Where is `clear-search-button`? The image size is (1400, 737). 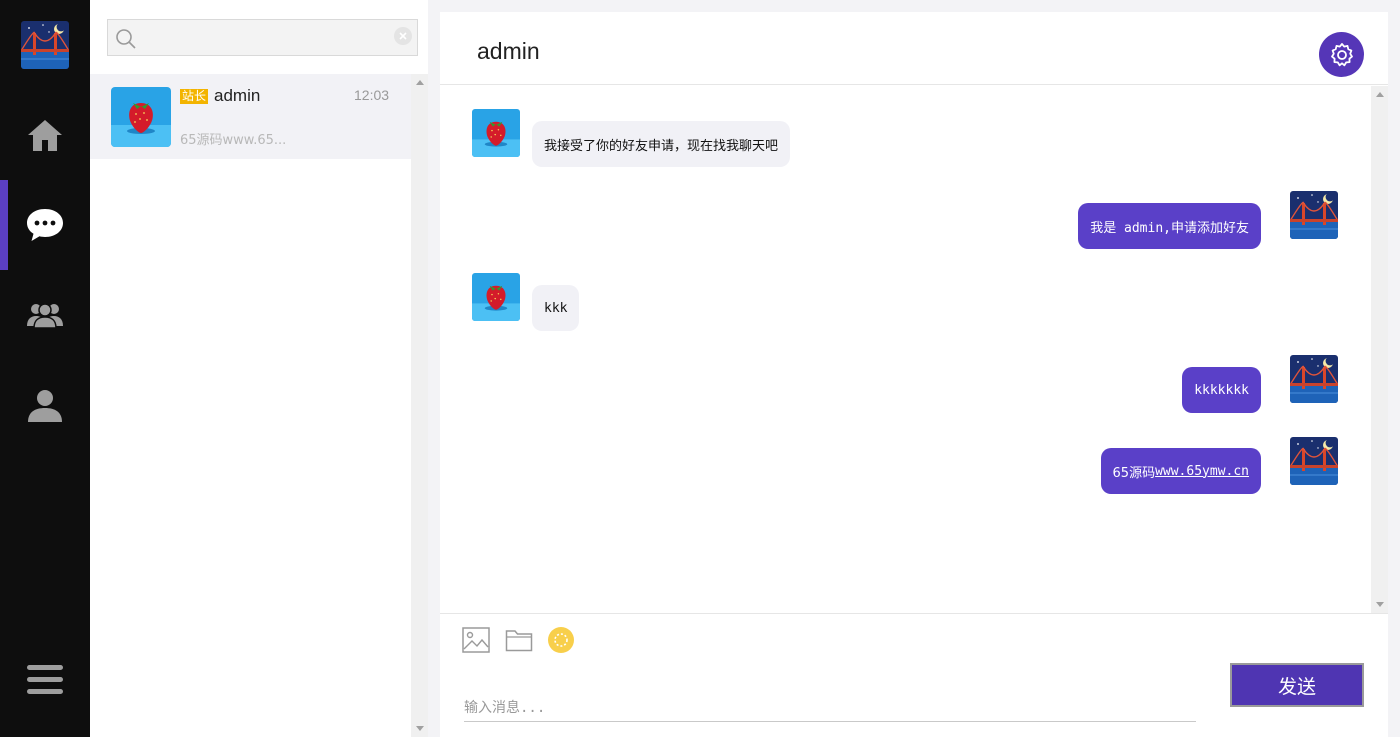 clear-search-button is located at coordinates (403, 36).